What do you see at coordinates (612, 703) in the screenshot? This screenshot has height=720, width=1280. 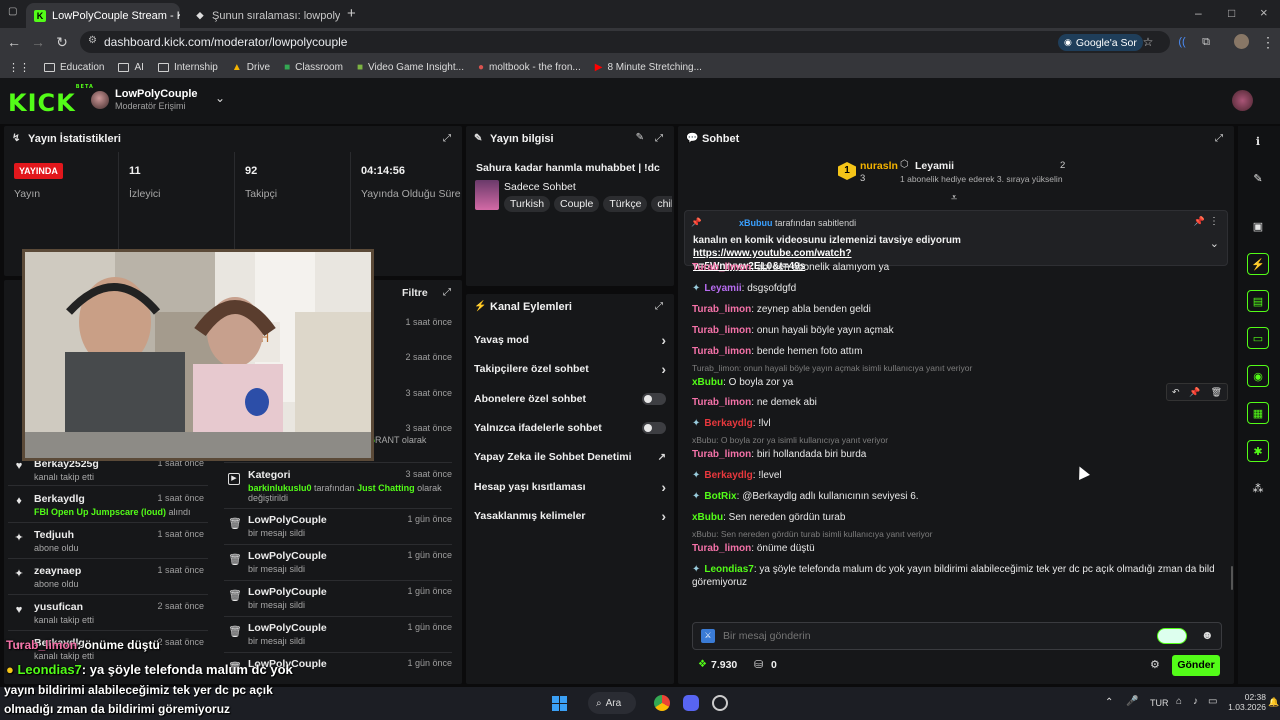 I see `taskbar-search: ⌕ Ara` at bounding box center [612, 703].